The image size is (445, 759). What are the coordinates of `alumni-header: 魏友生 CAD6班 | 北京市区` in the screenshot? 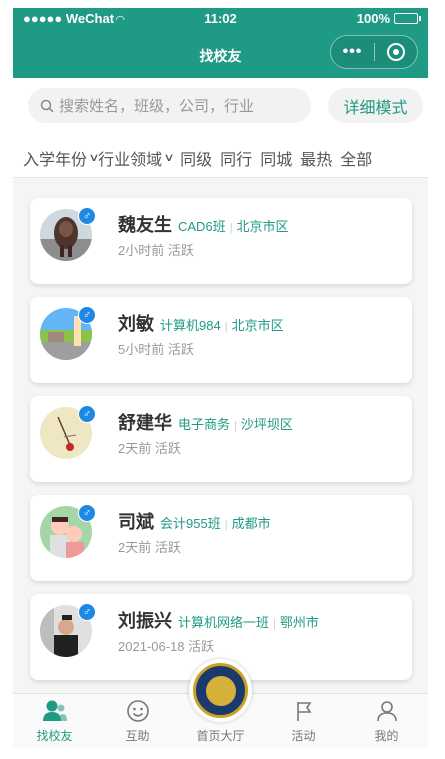 It's located at (203, 224).